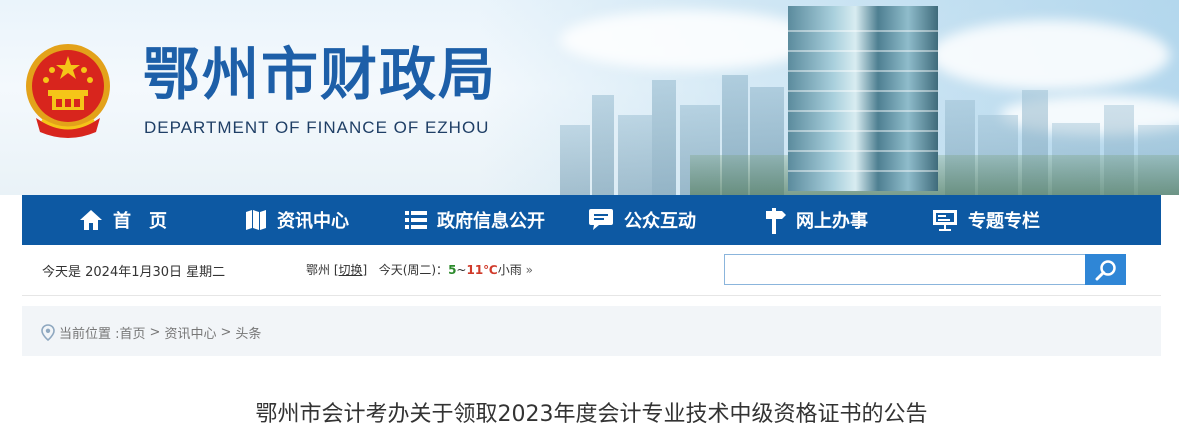 The width and height of the screenshot is (1179, 441). What do you see at coordinates (190, 332) in the screenshot?
I see `breadcrumb-item-news: 资讯中心` at bounding box center [190, 332].